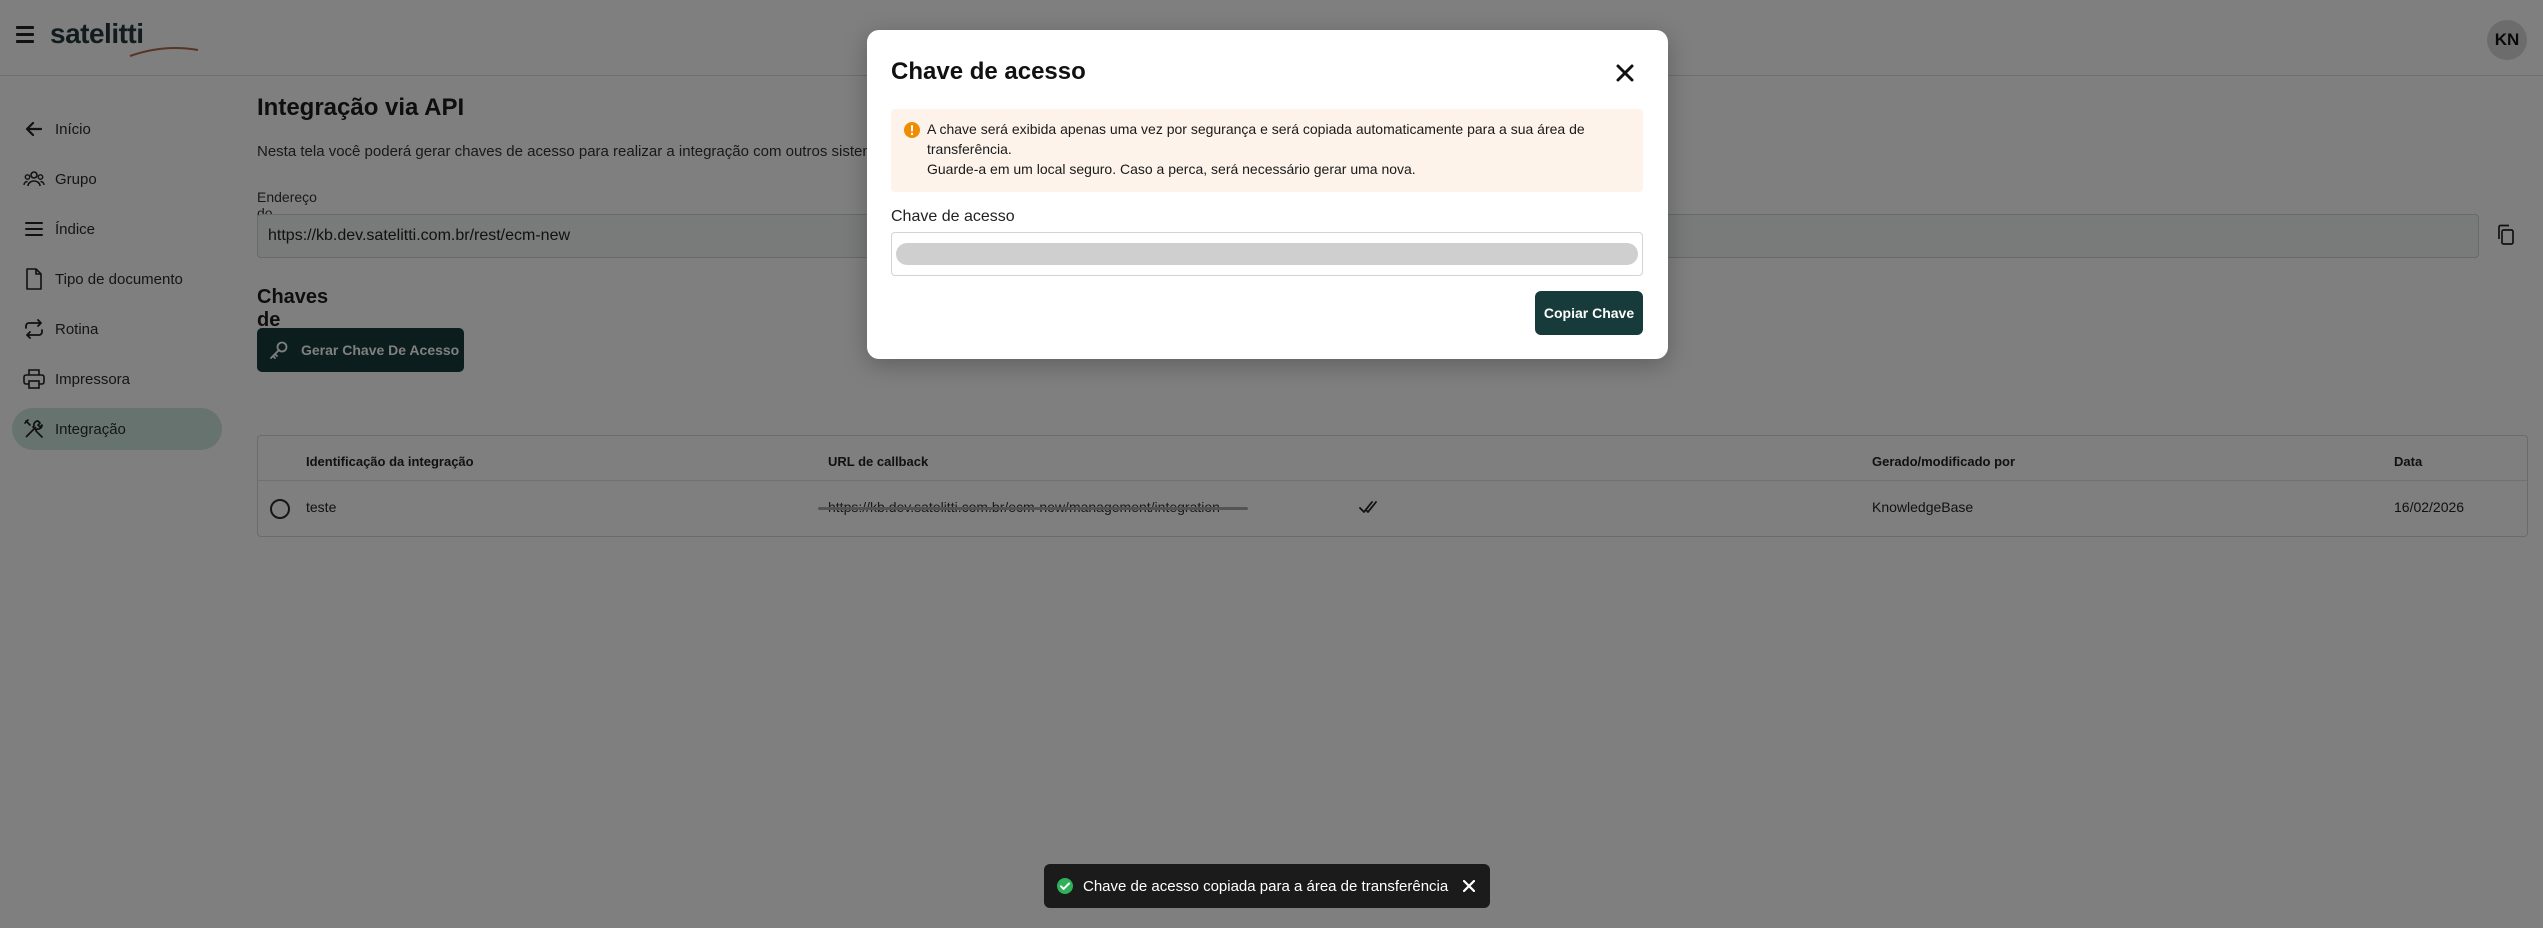 Image resolution: width=2543 pixels, height=928 pixels. I want to click on copy-key-button: Copiar Chave, so click(1589, 313).